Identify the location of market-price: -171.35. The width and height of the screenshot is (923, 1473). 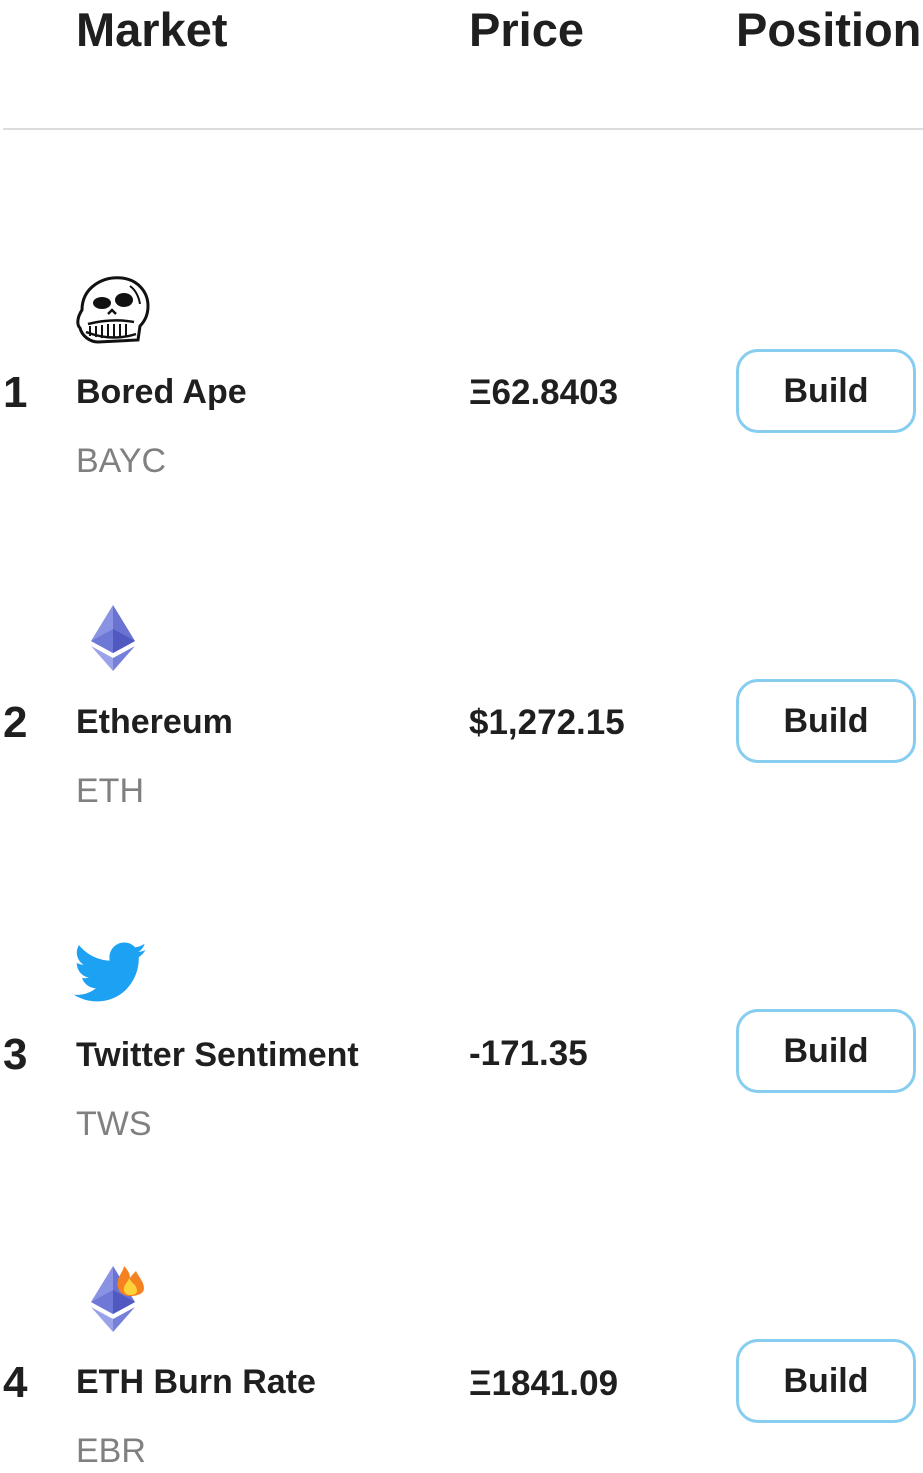
(528, 1053).